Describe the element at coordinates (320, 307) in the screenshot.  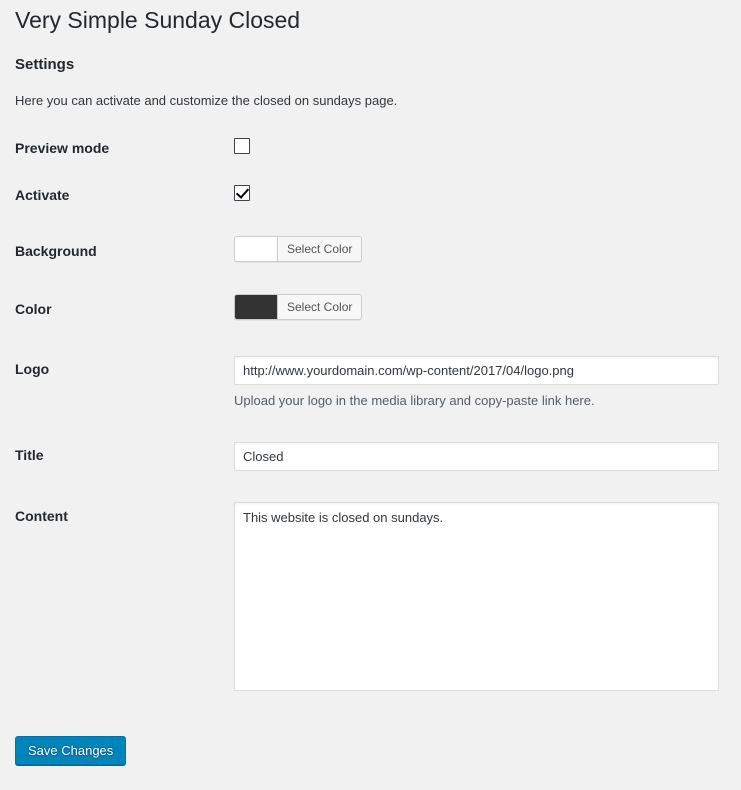
I see `text-select-color-label: Select Color` at that location.